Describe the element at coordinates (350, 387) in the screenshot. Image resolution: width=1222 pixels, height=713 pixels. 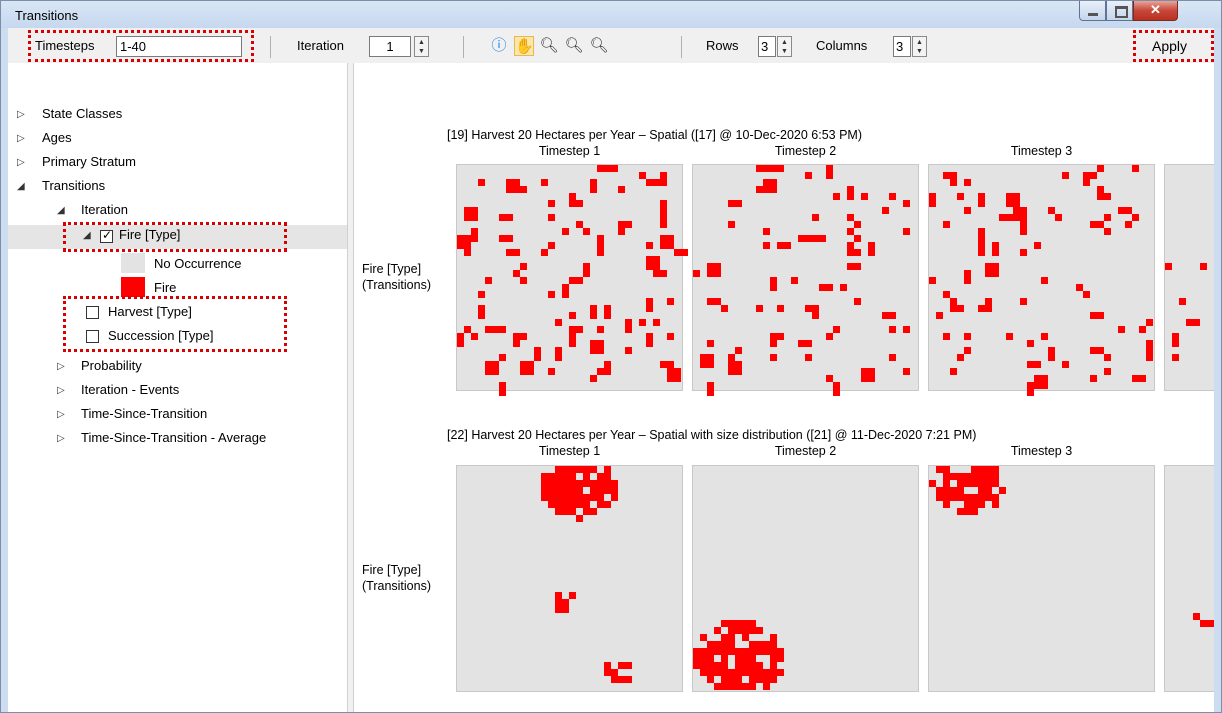
I see `pane-splitter` at that location.